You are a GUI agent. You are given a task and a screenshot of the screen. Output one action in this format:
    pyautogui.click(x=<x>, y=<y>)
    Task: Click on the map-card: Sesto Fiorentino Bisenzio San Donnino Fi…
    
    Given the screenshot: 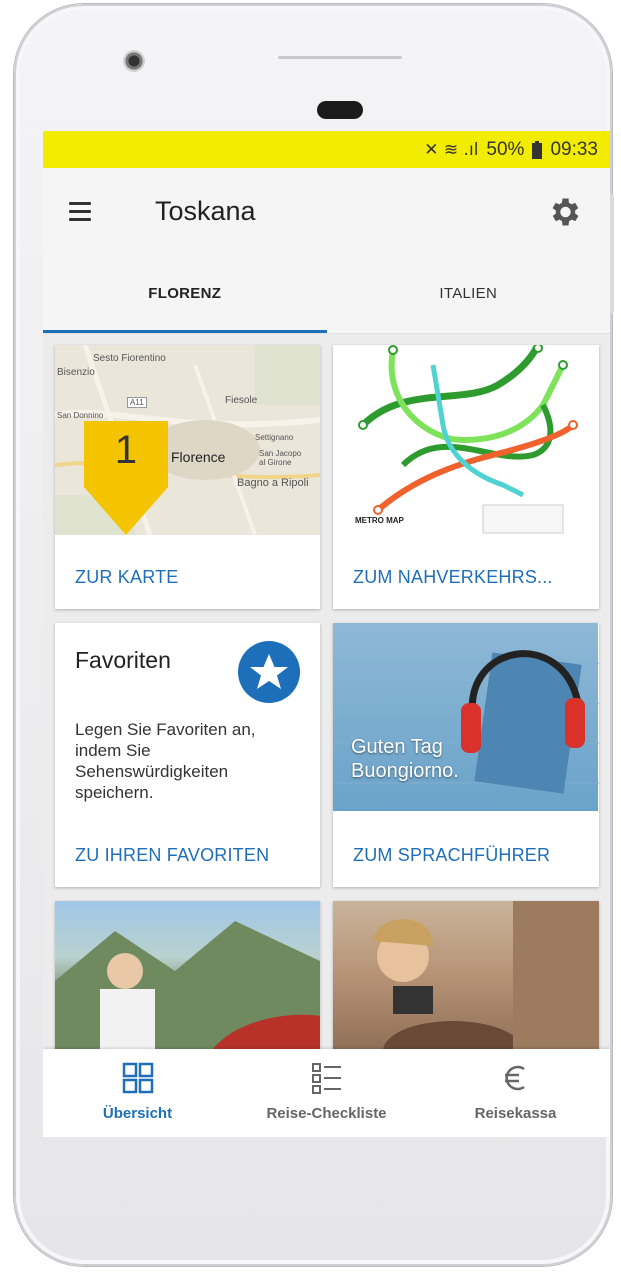 What is the action you would take?
    pyautogui.click(x=187, y=477)
    